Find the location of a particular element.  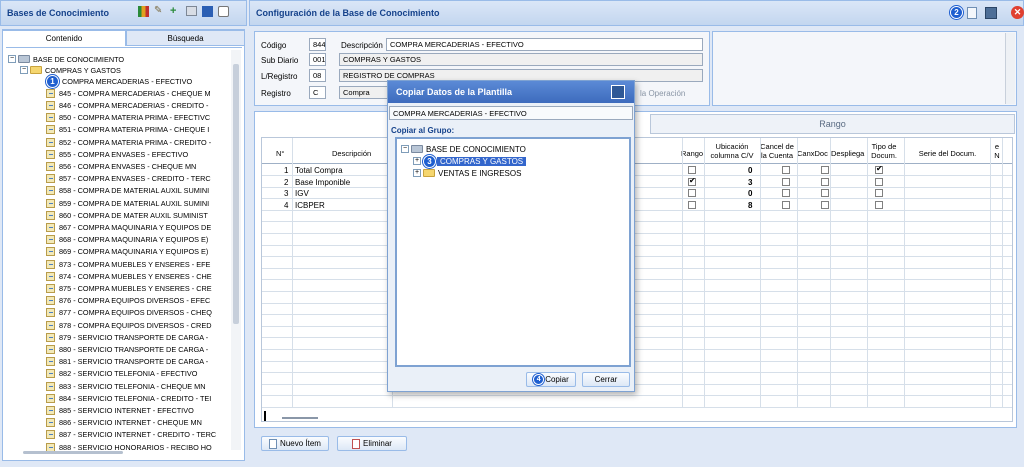

tree-item: 859 - COMPRA DE MATERIAL AUXIL SUMINI is located at coordinates (127, 203).